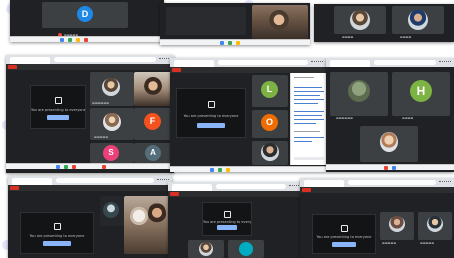  I want to click on participant-name: ▬▬▬▬, so click(408, 118).